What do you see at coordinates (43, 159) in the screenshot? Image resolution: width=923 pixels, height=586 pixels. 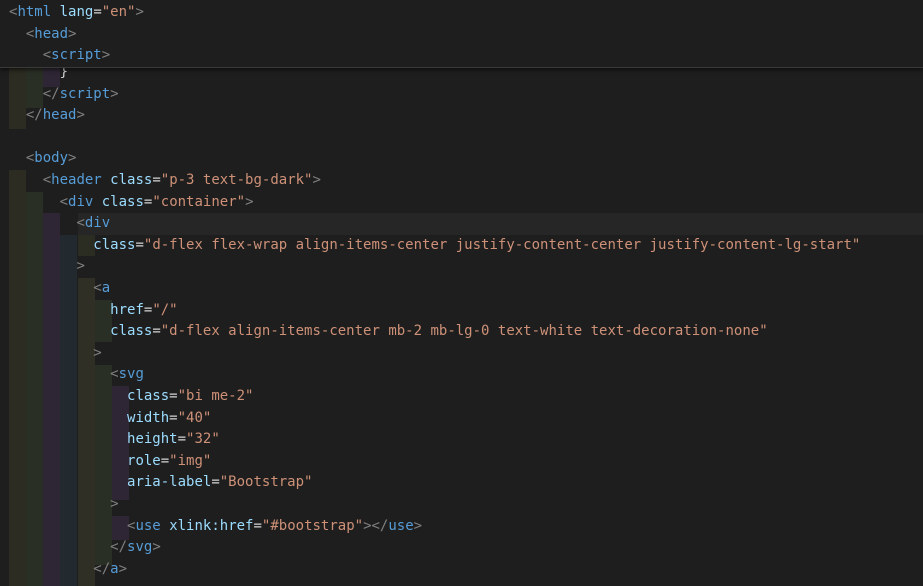 I see `code-line: <body>` at bounding box center [43, 159].